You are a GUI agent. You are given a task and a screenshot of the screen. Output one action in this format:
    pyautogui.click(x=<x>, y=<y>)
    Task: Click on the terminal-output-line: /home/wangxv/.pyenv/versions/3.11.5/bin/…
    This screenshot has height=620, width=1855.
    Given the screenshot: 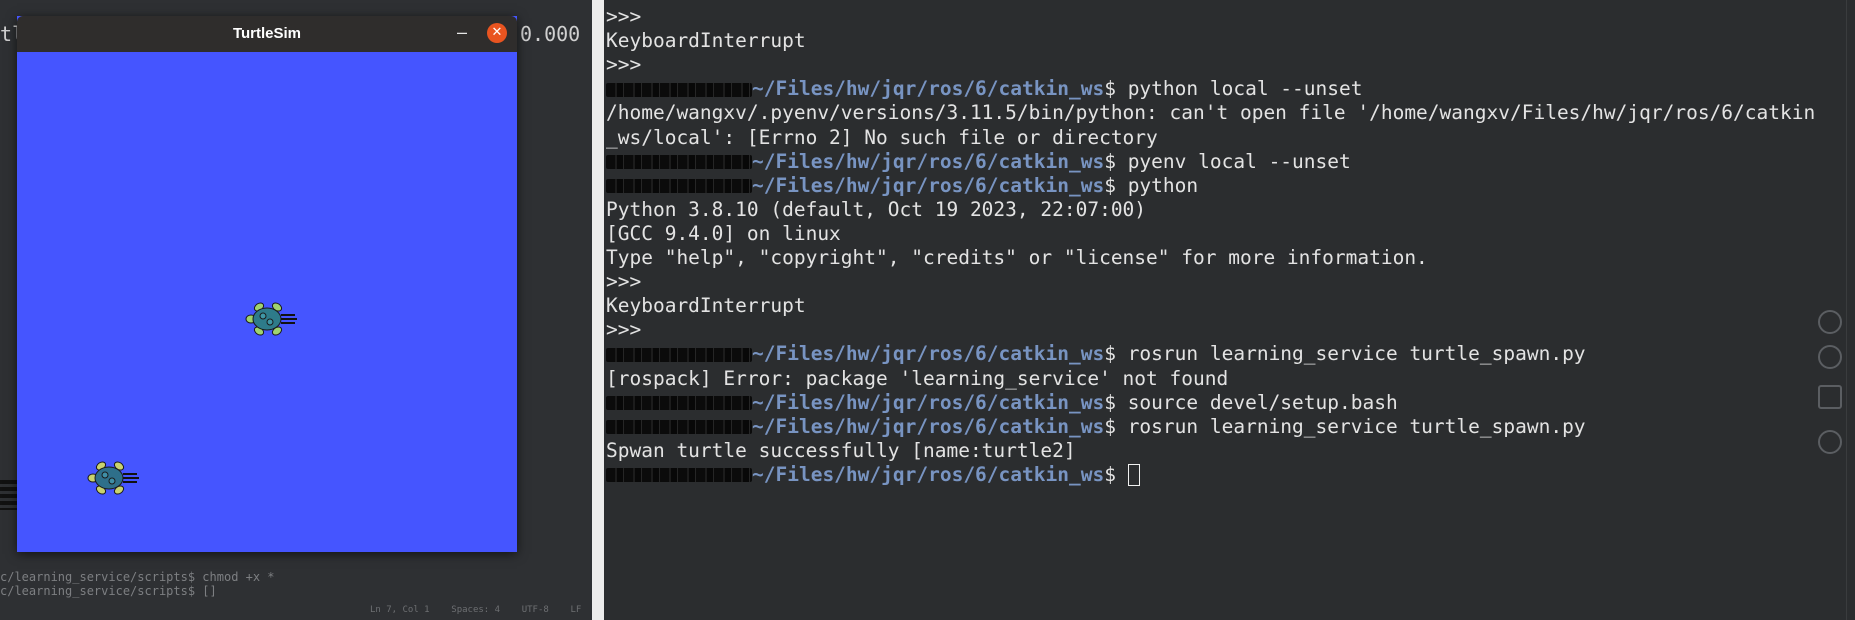 What is the action you would take?
    pyautogui.click(x=1211, y=113)
    